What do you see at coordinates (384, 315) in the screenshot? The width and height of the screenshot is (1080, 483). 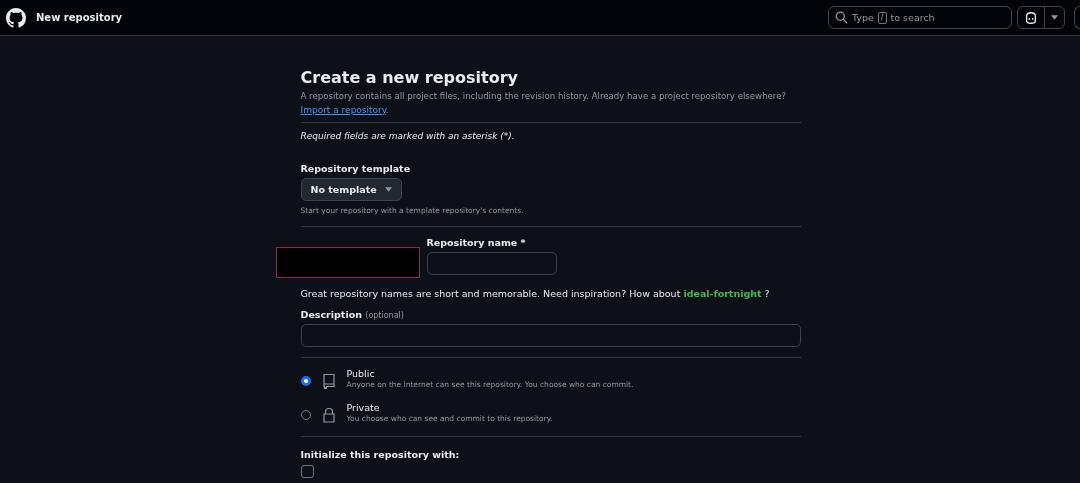 I see `optional-note: (optional)` at bounding box center [384, 315].